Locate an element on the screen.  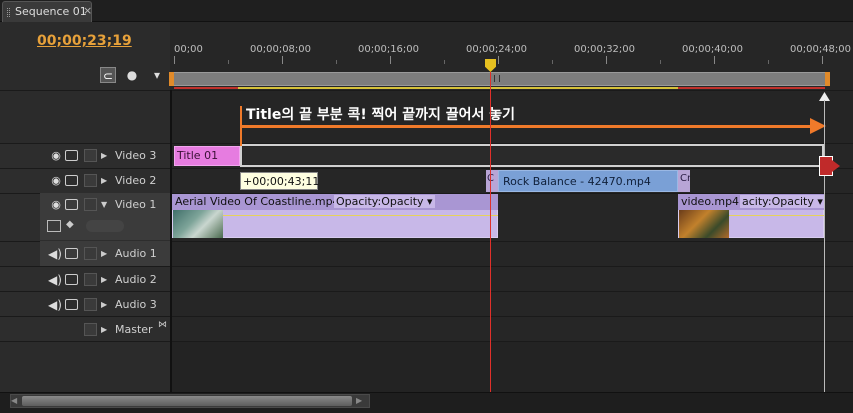
work-area-start-handle is located at coordinates (171, 79).